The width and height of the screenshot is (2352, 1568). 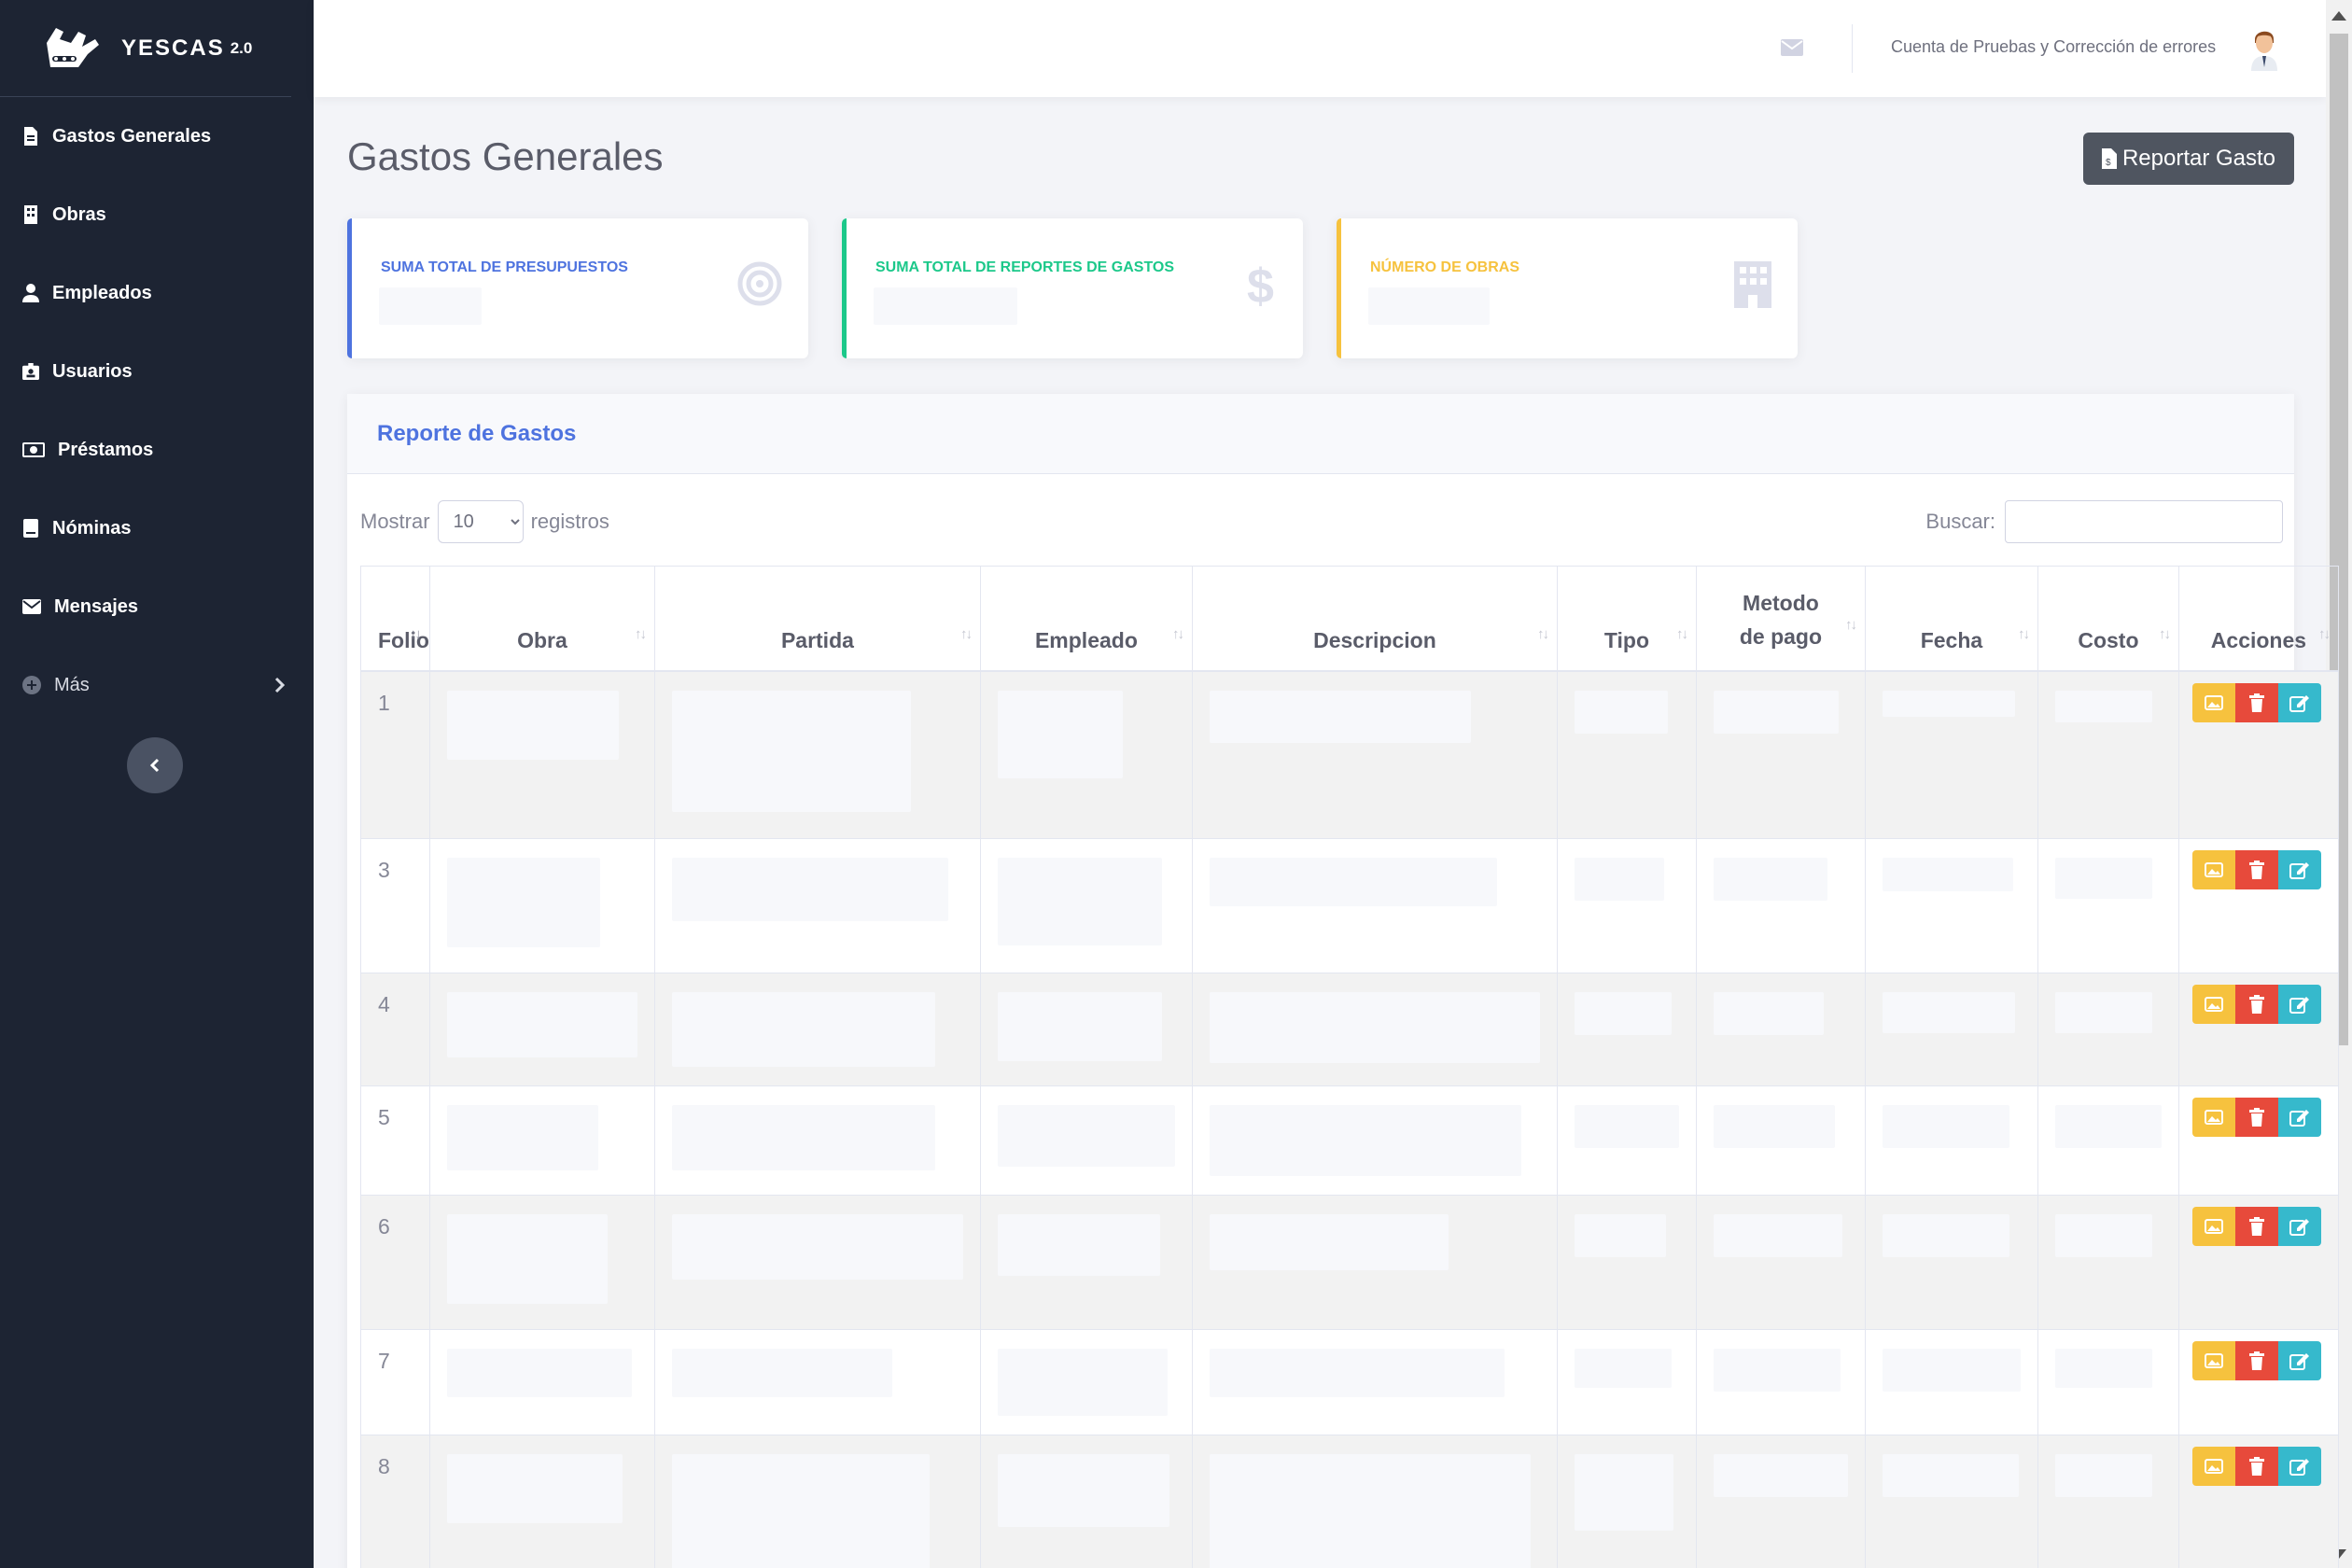 What do you see at coordinates (157, 685) in the screenshot?
I see `sidebar-item-mas: Más` at bounding box center [157, 685].